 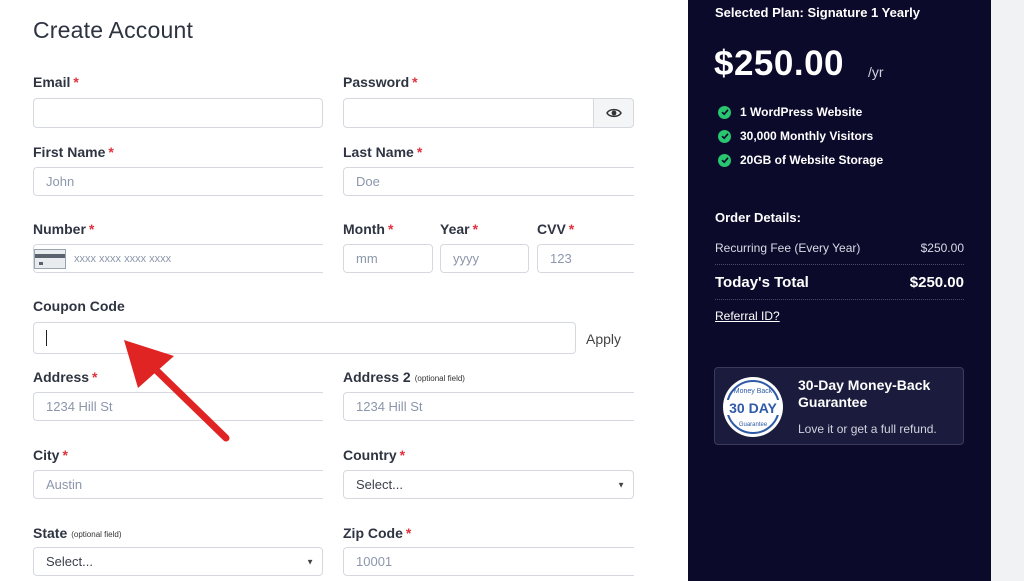 I want to click on svg-text: Guarantee, so click(x=753, y=425).